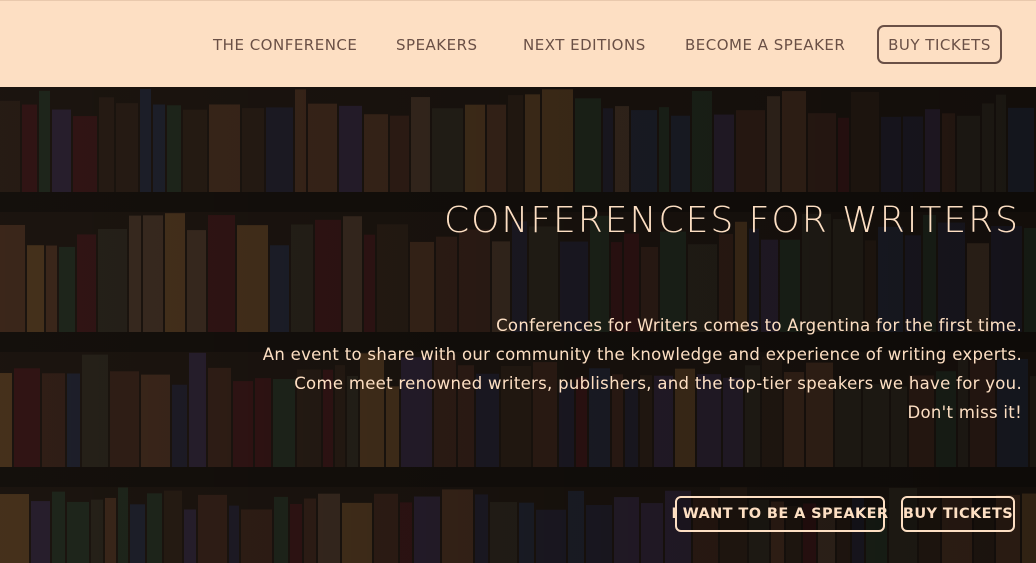  Describe the element at coordinates (780, 514) in the screenshot. I see `become-speaker-button: I WANT TO BE A SPEAKER` at that location.